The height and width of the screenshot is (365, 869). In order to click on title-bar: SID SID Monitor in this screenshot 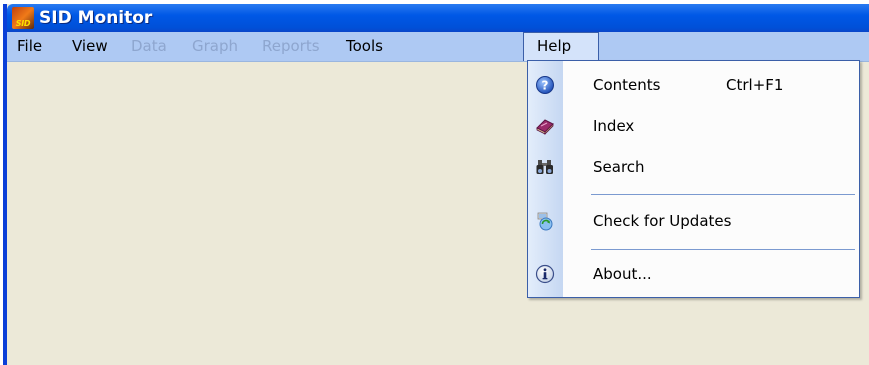, I will do `click(438, 18)`.